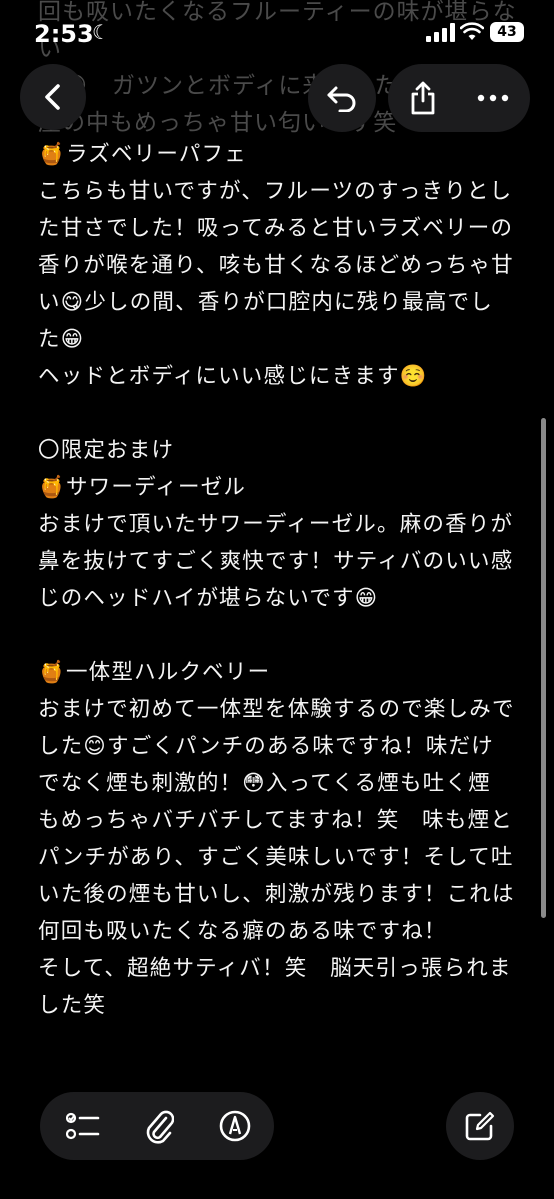 The height and width of the screenshot is (1199, 554). I want to click on more-button, so click(493, 98).